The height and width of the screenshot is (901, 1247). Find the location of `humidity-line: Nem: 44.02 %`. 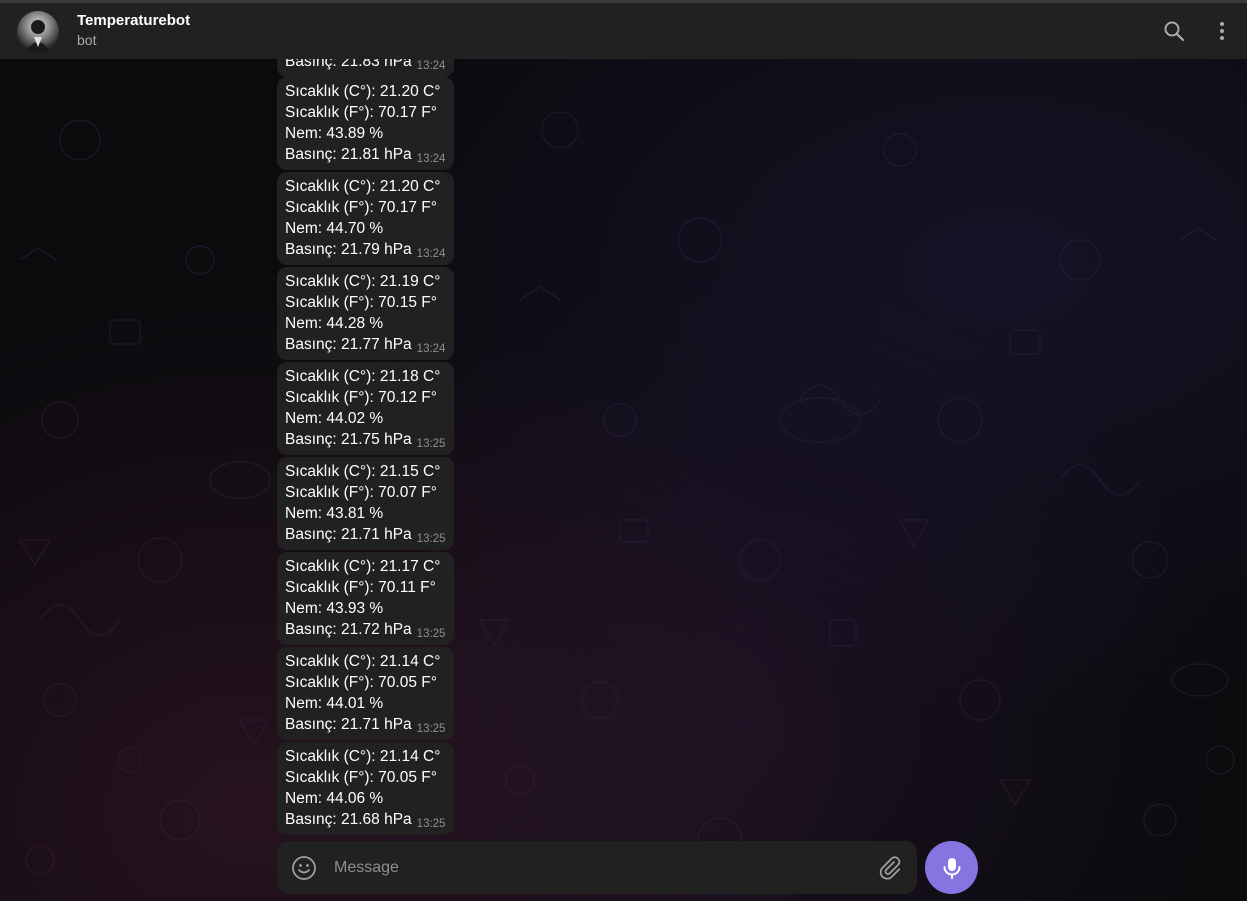

humidity-line: Nem: 44.02 % is located at coordinates (334, 418).